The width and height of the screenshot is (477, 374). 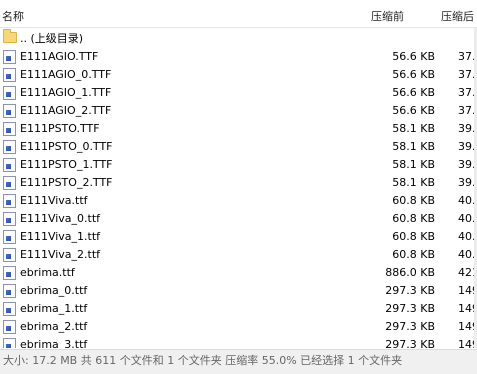 I want to click on file-name: E111Viva_0.ttf, so click(x=60, y=218).